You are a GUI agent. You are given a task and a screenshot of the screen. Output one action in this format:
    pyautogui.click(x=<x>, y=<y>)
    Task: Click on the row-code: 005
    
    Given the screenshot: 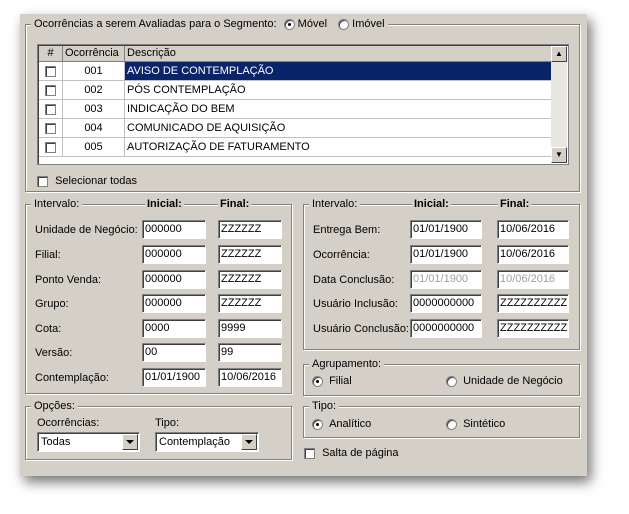 What is the action you would take?
    pyautogui.click(x=94, y=147)
    